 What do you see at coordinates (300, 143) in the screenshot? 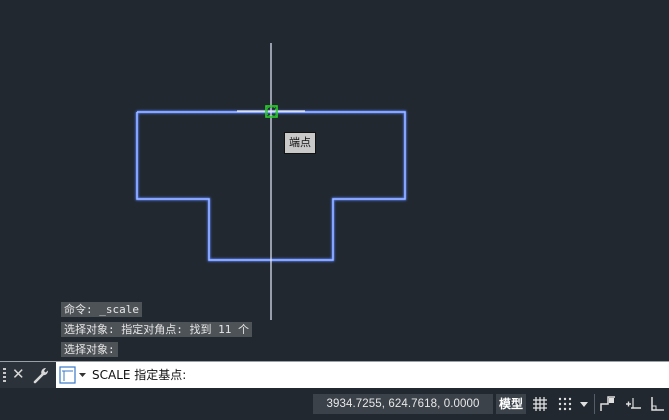
I see `snap-tooltip: 端点` at bounding box center [300, 143].